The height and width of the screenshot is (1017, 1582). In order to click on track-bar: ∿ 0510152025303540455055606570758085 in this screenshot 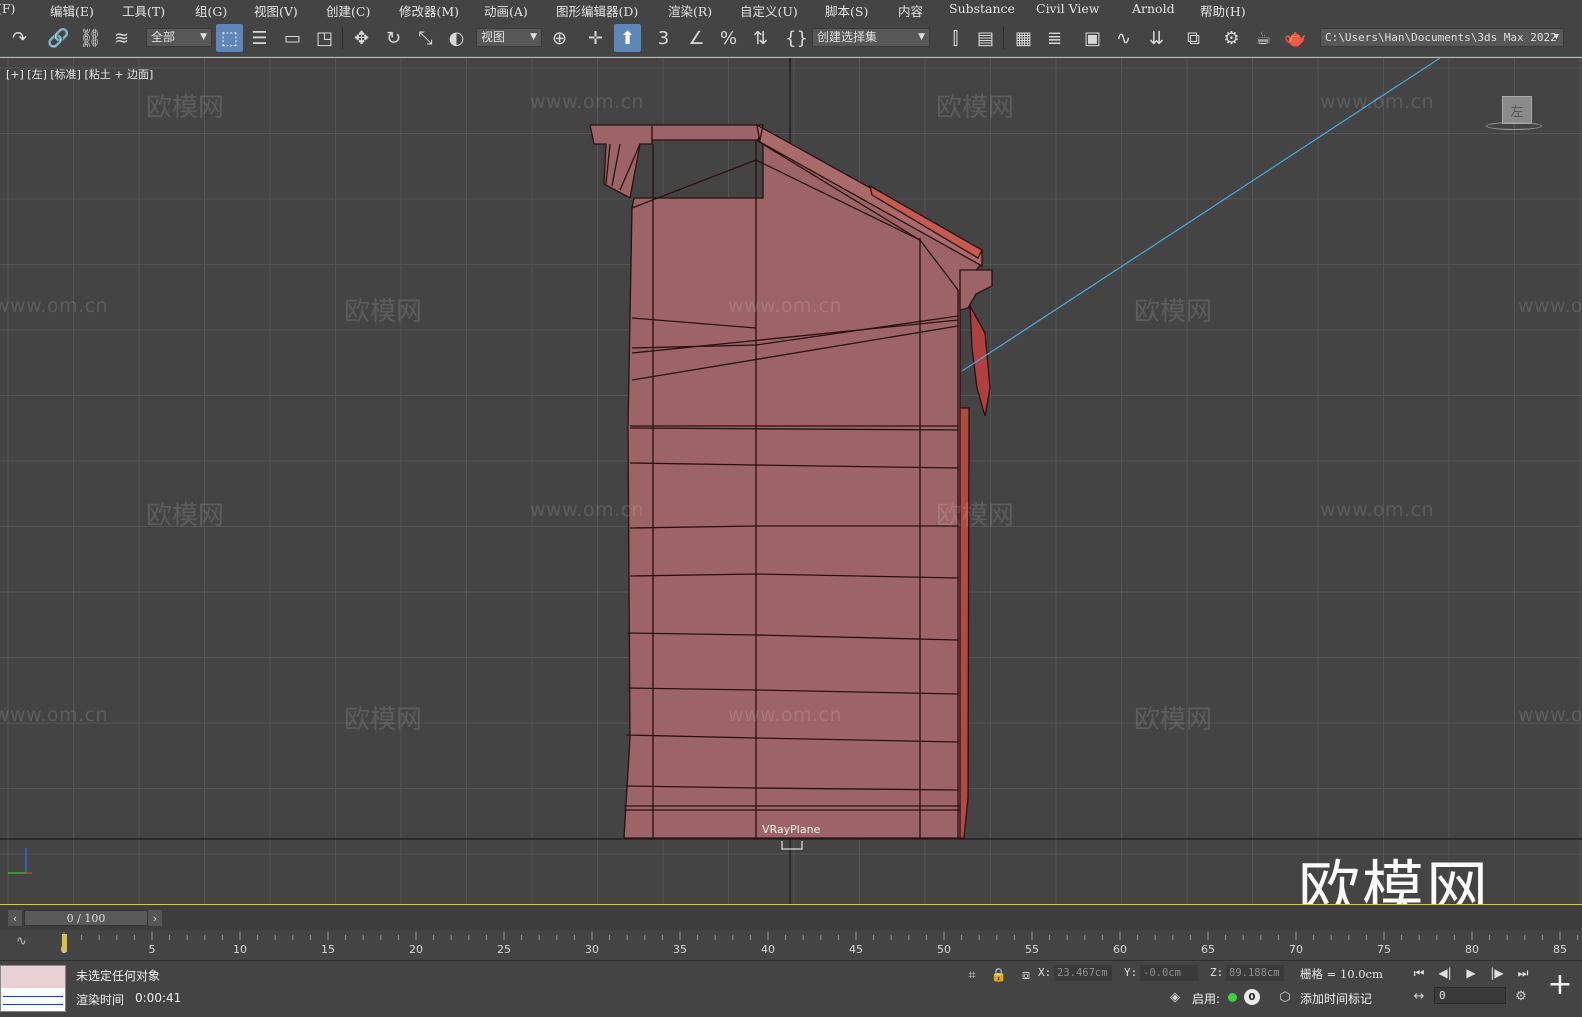, I will do `click(791, 945)`.